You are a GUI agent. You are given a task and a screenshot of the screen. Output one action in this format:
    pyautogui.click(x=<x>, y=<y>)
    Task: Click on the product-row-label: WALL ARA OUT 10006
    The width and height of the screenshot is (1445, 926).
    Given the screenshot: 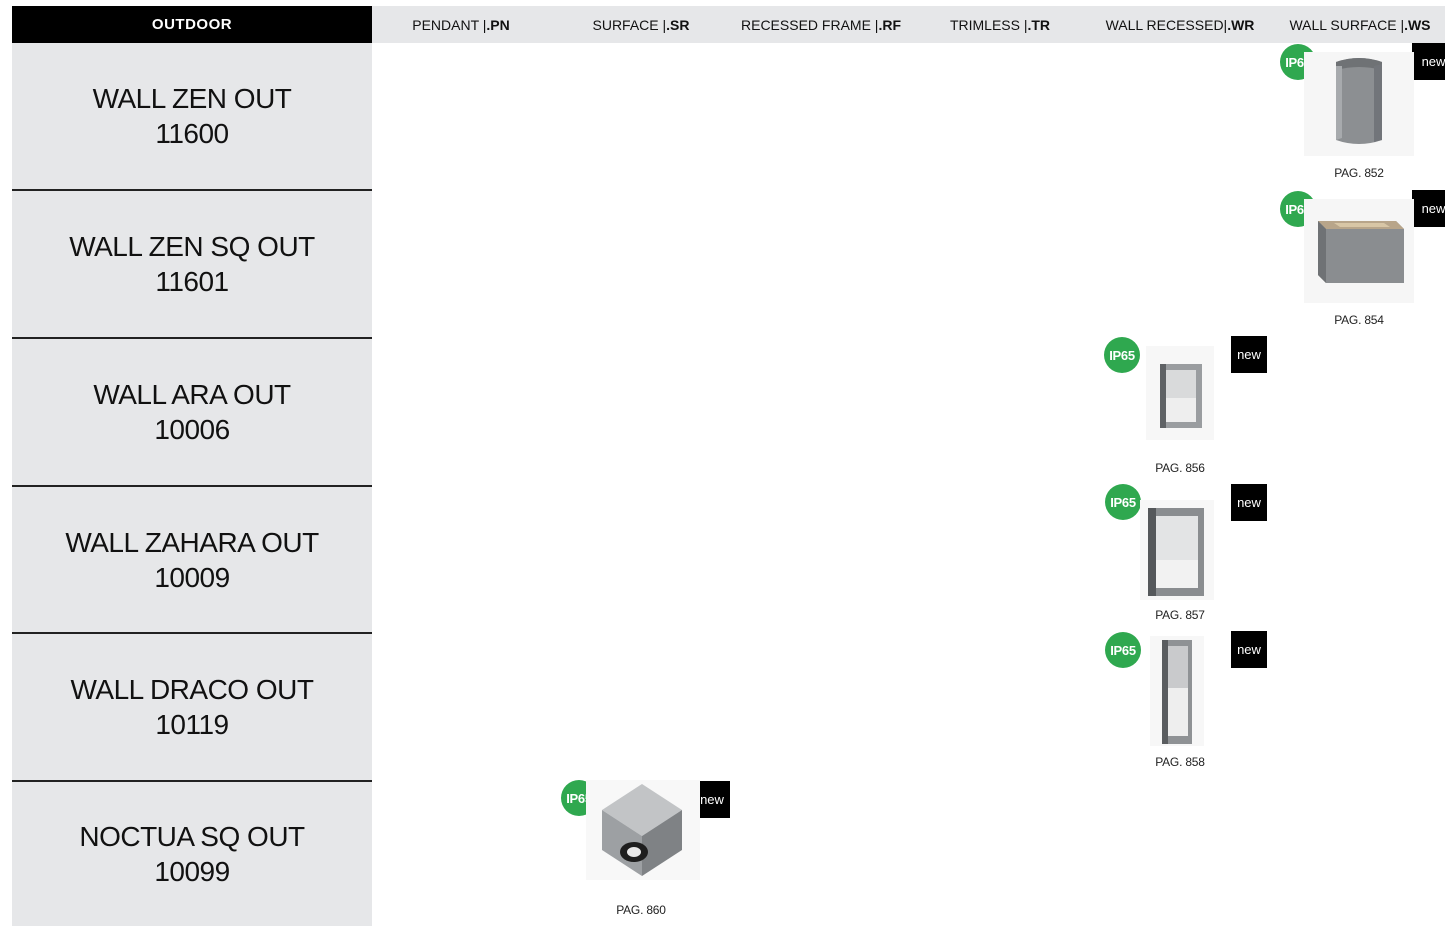 What is the action you would take?
    pyautogui.click(x=192, y=412)
    